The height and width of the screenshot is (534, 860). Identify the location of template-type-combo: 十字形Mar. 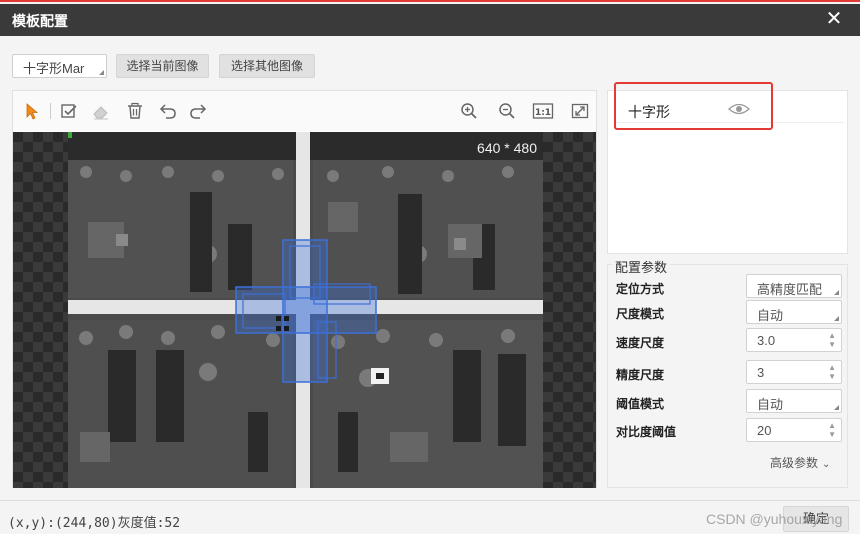
(59, 66).